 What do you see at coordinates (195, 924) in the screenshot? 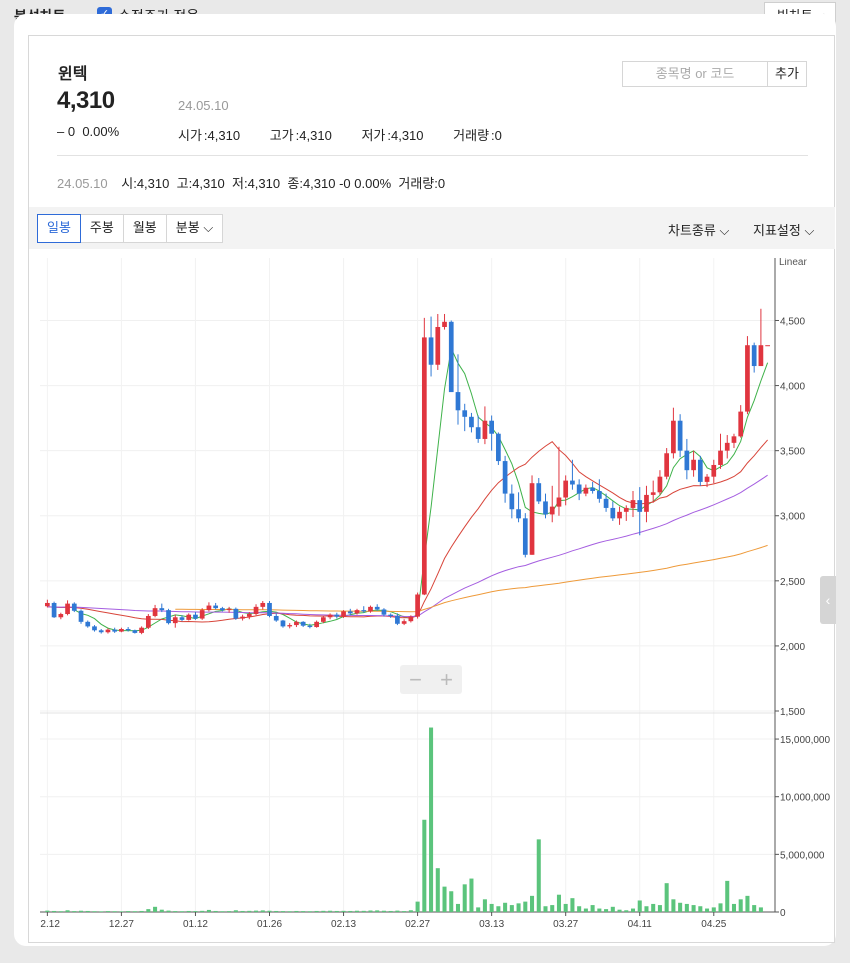
I see `x-tick-label: 01.12` at bounding box center [195, 924].